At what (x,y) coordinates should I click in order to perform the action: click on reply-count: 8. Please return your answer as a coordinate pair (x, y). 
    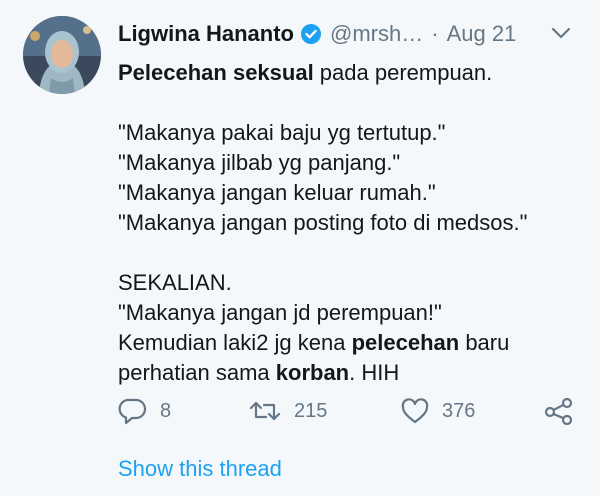
    Looking at the image, I should click on (166, 410).